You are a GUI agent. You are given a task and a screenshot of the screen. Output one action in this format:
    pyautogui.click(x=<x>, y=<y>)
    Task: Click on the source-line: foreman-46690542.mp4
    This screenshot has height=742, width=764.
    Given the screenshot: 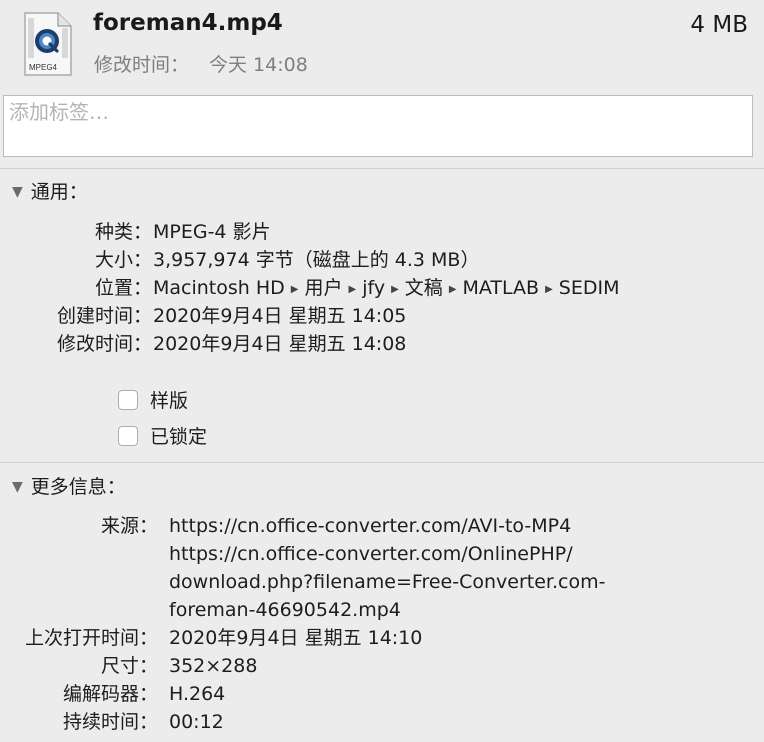 What is the action you would take?
    pyautogui.click(x=285, y=610)
    